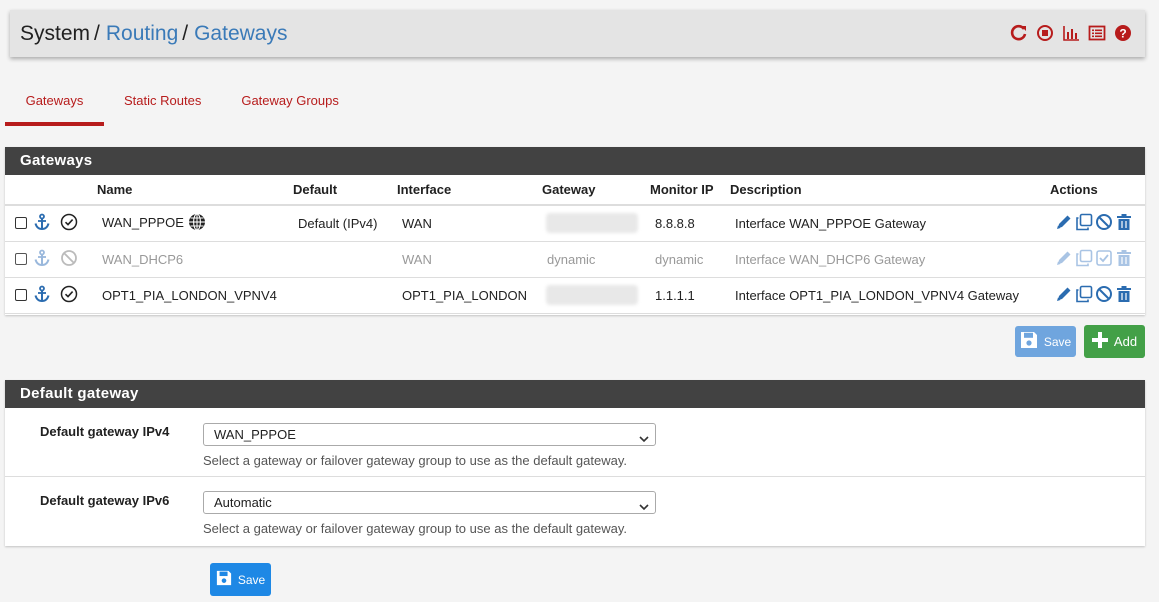 The width and height of the screenshot is (1159, 602). Describe the element at coordinates (290, 104) in the screenshot. I see `tab-gateway-groups: Gateway Groups` at that location.